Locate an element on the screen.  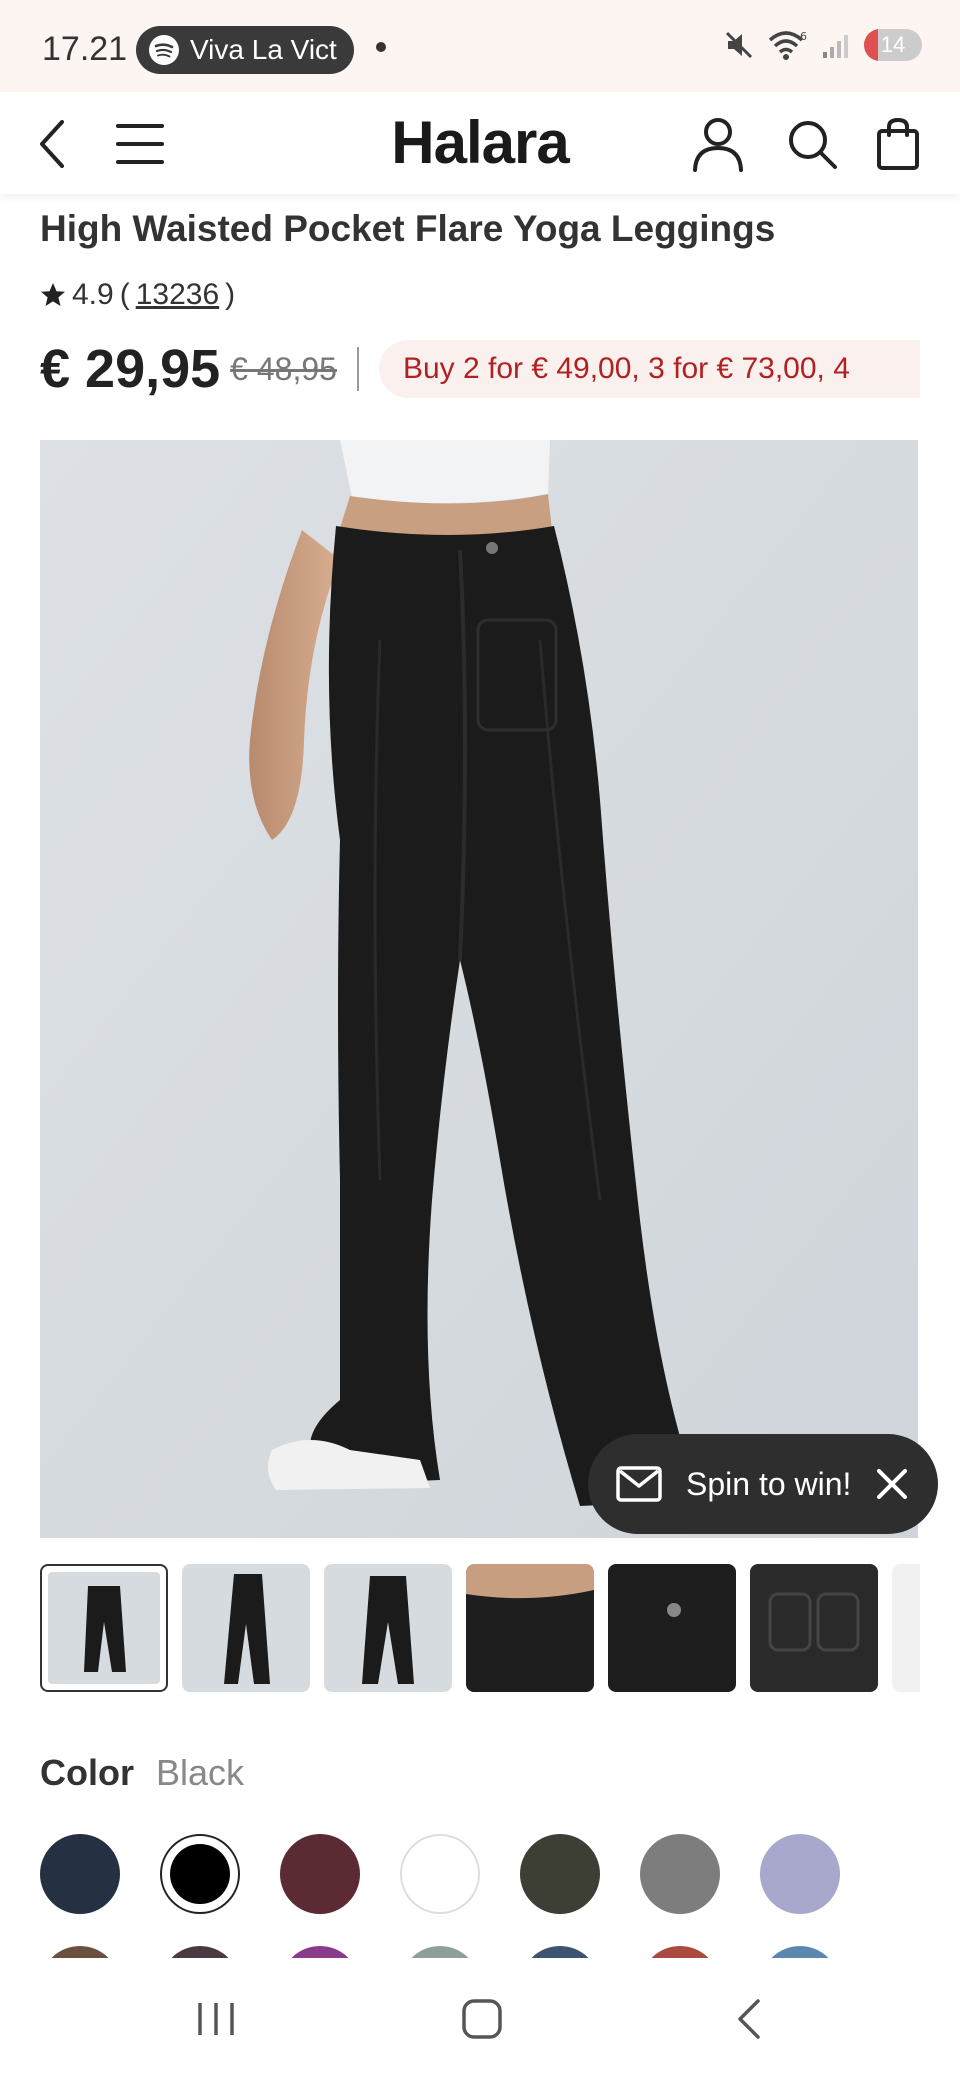
rating-row: 4.9 ( 13236 ) is located at coordinates (137, 295).